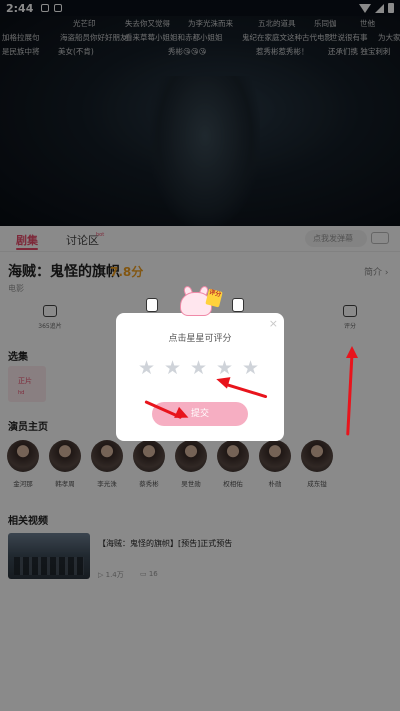 The width and height of the screenshot is (400, 711). Describe the element at coordinates (200, 301) in the screenshot. I see `mascot-icon: 评分` at that location.